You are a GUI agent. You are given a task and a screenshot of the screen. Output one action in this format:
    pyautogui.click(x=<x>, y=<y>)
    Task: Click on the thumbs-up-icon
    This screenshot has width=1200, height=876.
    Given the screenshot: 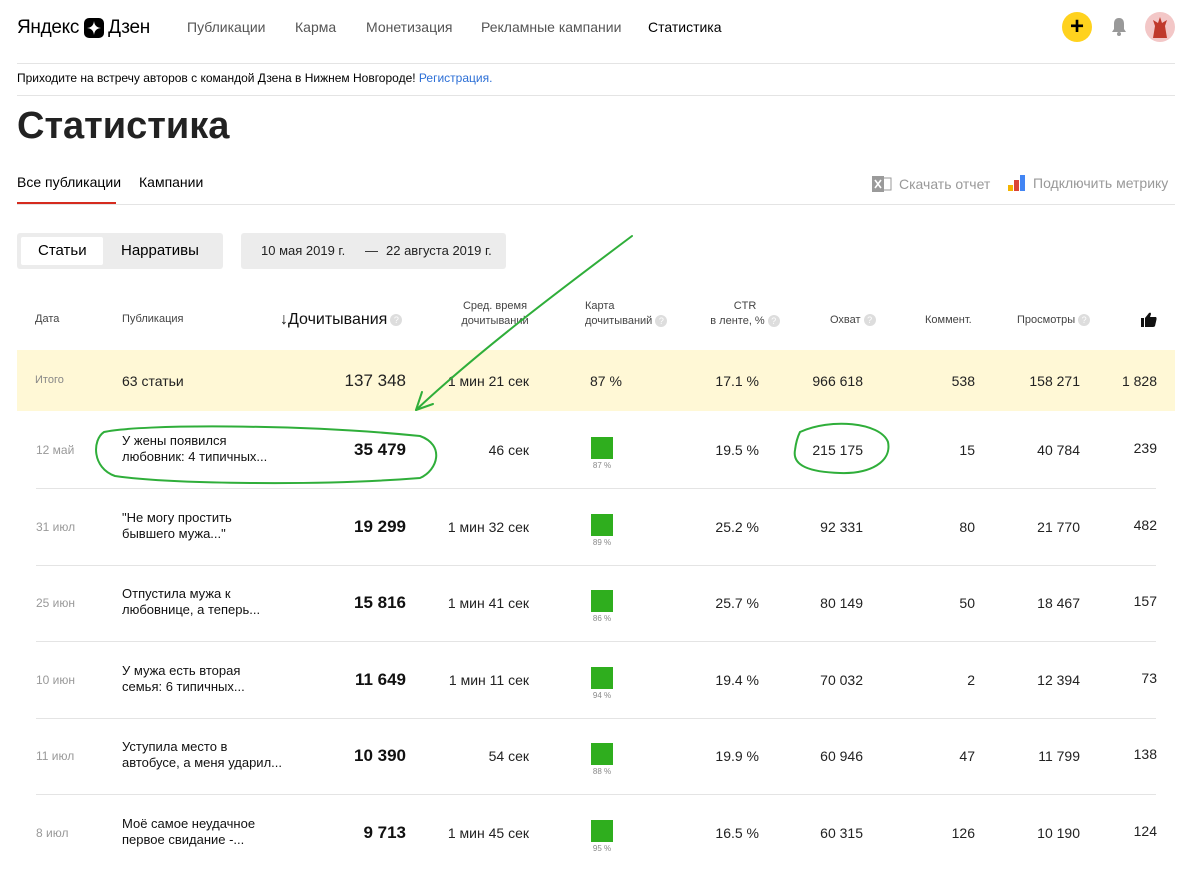 What is the action you would take?
    pyautogui.click(x=1149, y=322)
    